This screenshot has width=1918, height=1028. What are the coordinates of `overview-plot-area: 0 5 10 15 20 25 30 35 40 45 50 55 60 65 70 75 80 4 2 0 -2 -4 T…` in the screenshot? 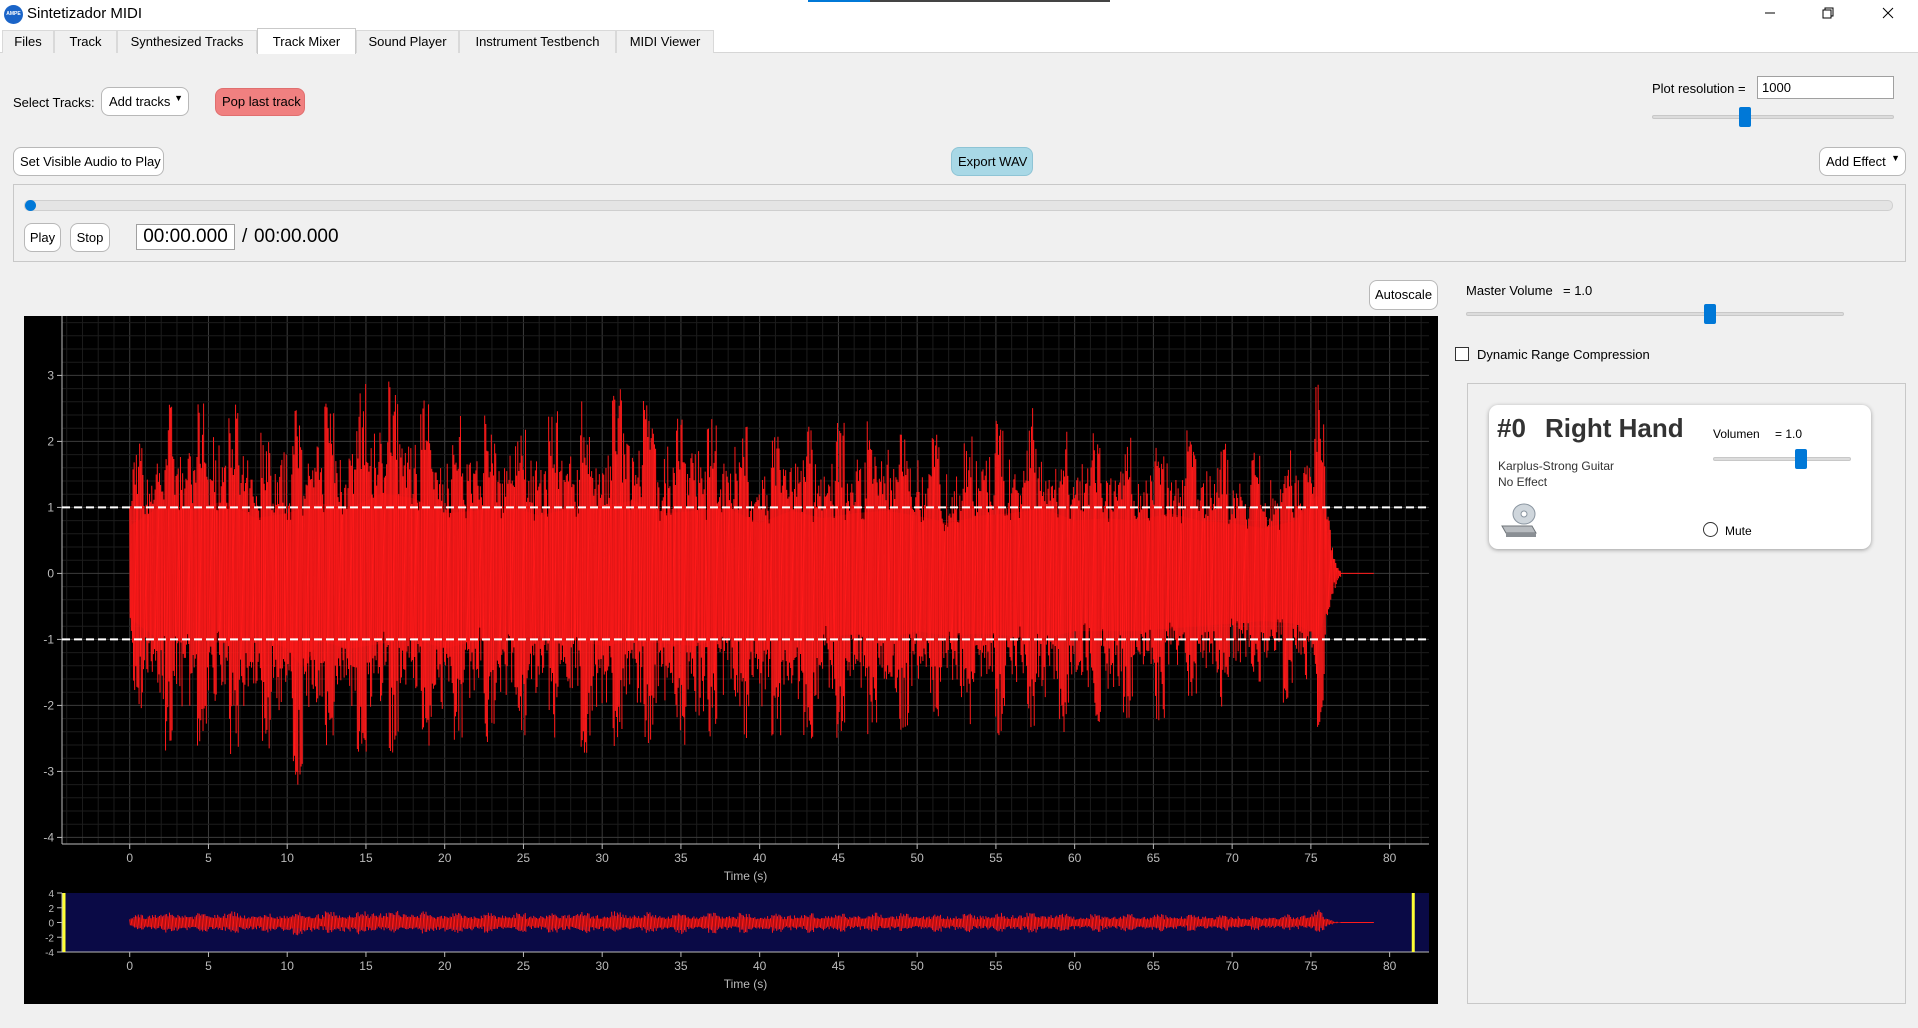 It's located at (731, 946).